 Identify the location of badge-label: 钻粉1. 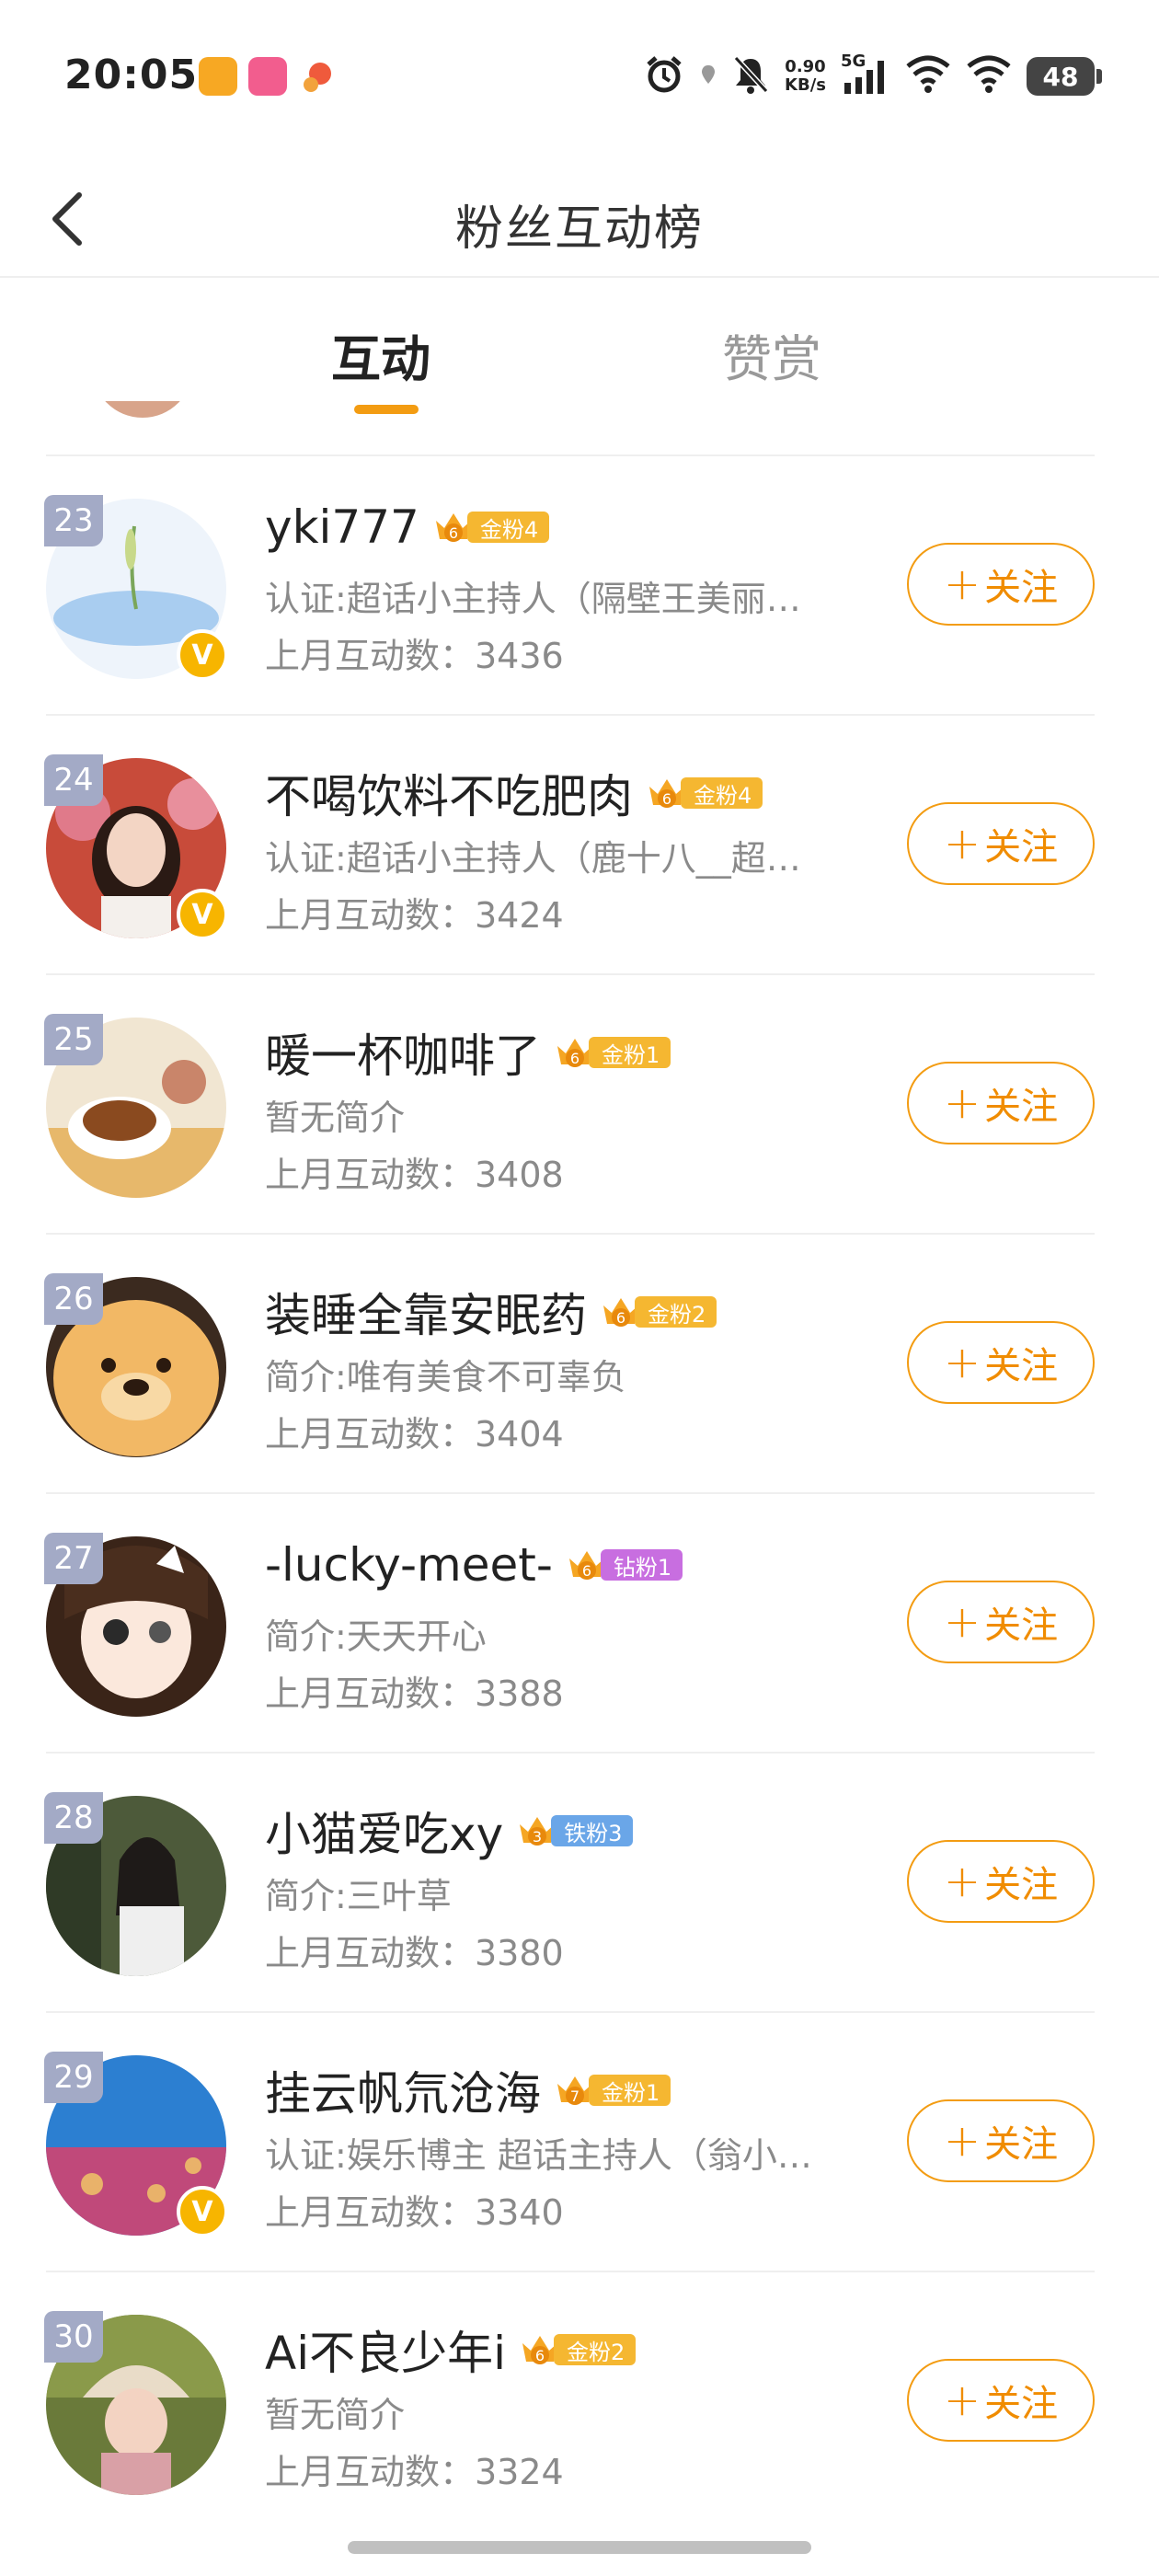
(641, 1565).